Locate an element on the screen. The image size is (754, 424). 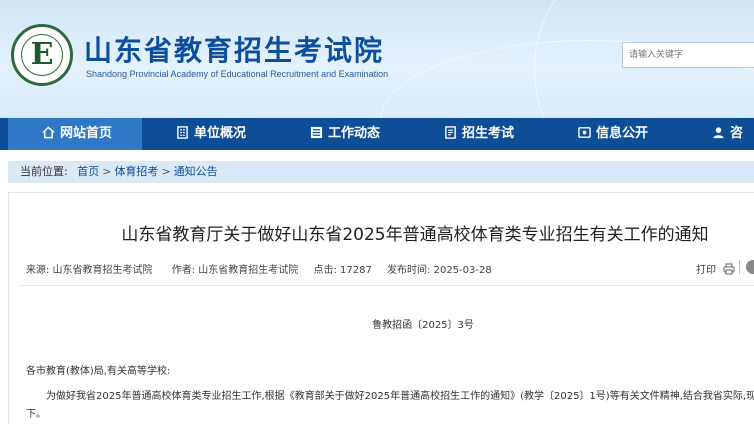
meta-divider-line is located at coordinates (386, 285).